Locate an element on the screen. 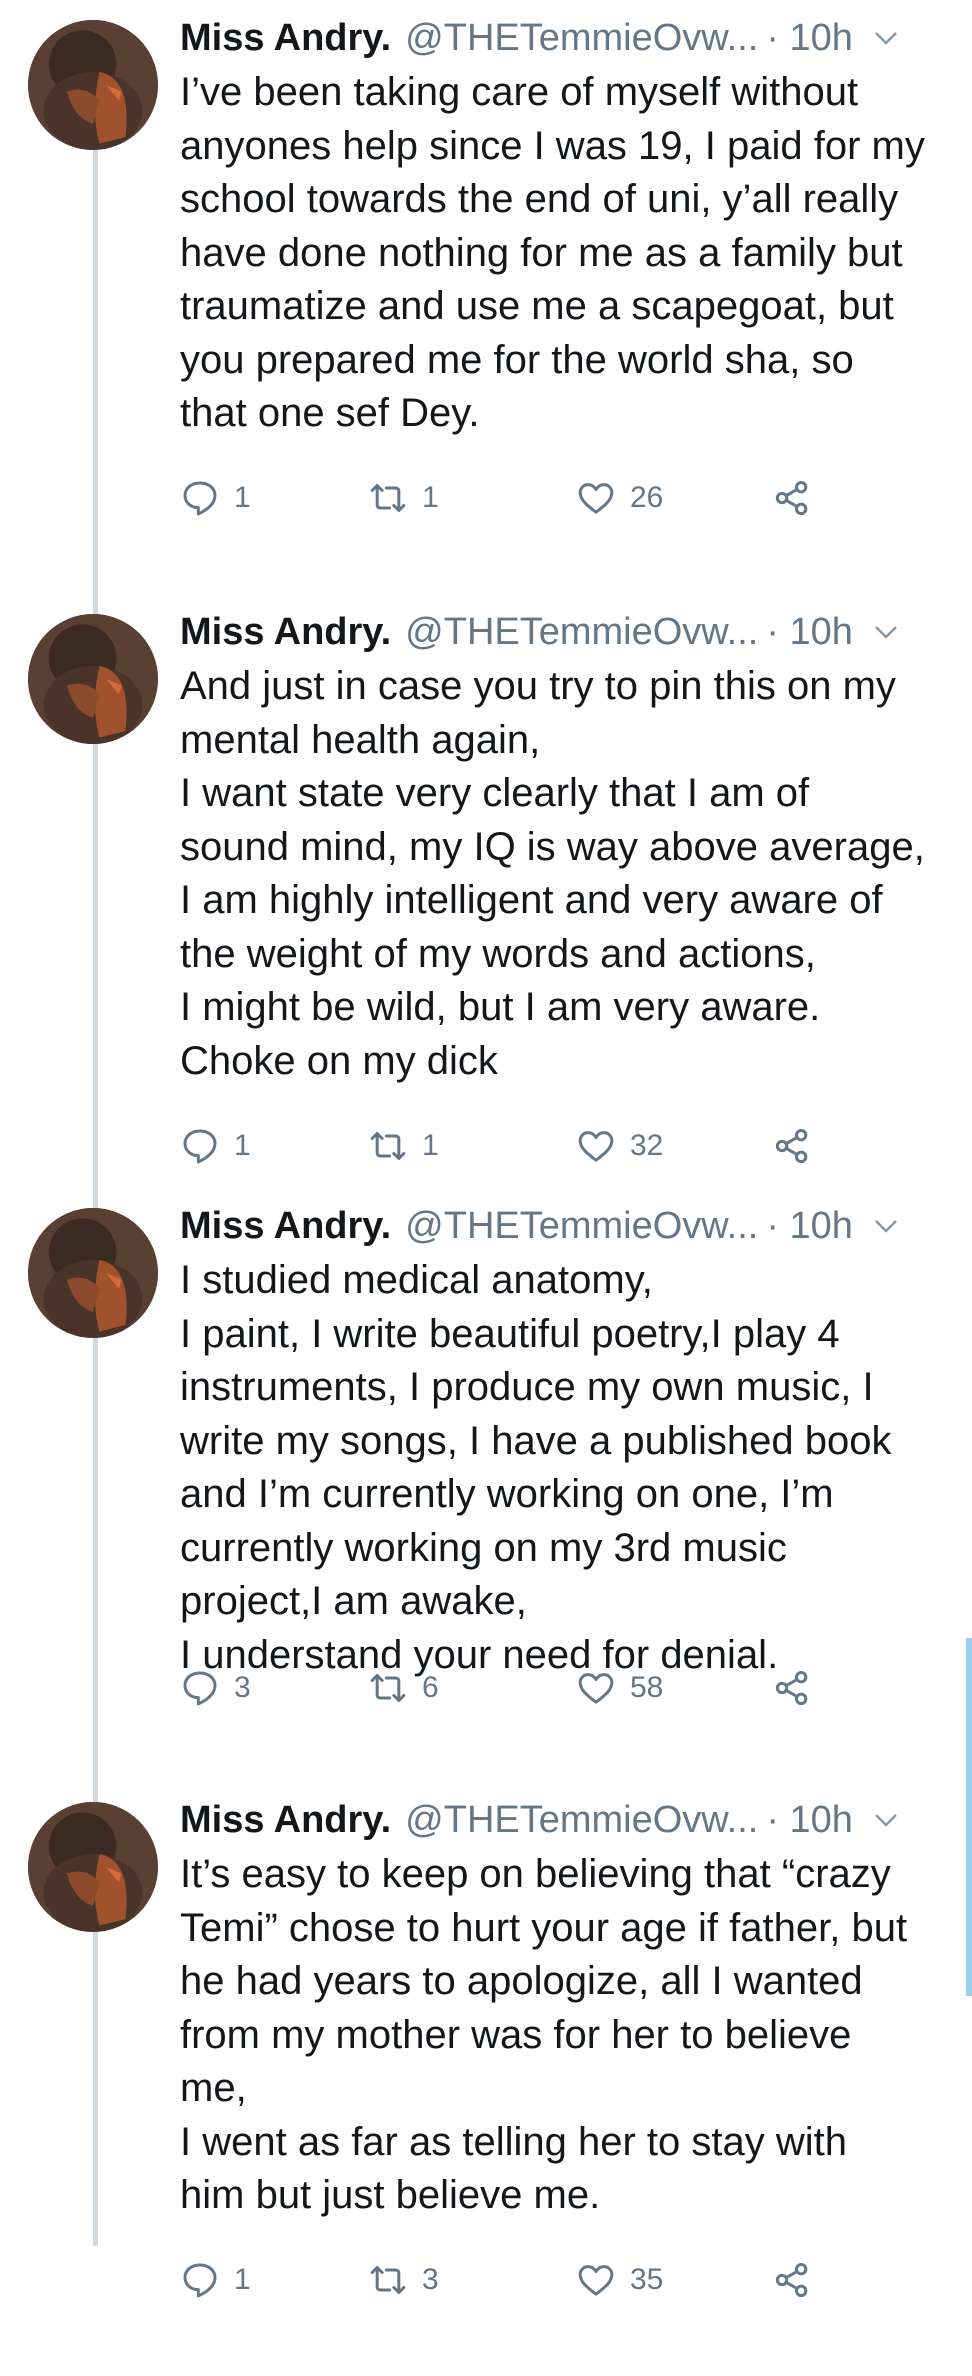 This screenshot has width=972, height=2376. like-button: 58 is located at coordinates (619, 1688).